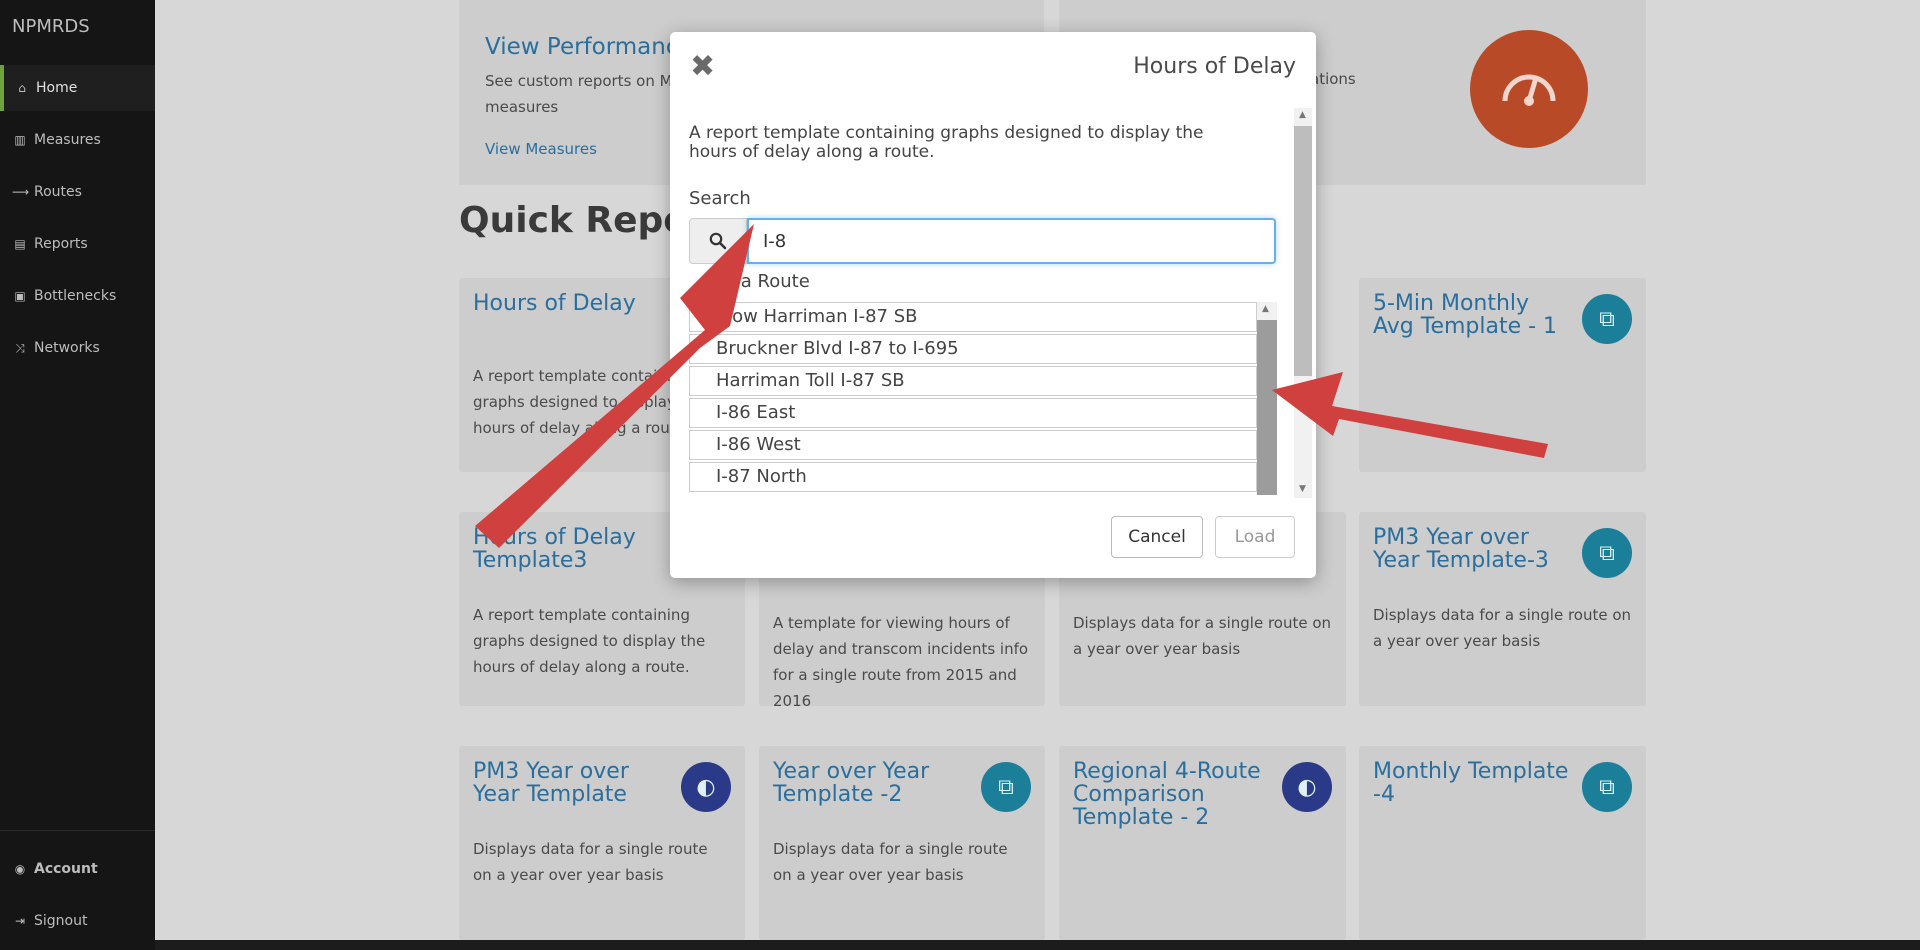 The height and width of the screenshot is (950, 1920). Describe the element at coordinates (973, 477) in the screenshot. I see `route-option: I-87 North` at that location.